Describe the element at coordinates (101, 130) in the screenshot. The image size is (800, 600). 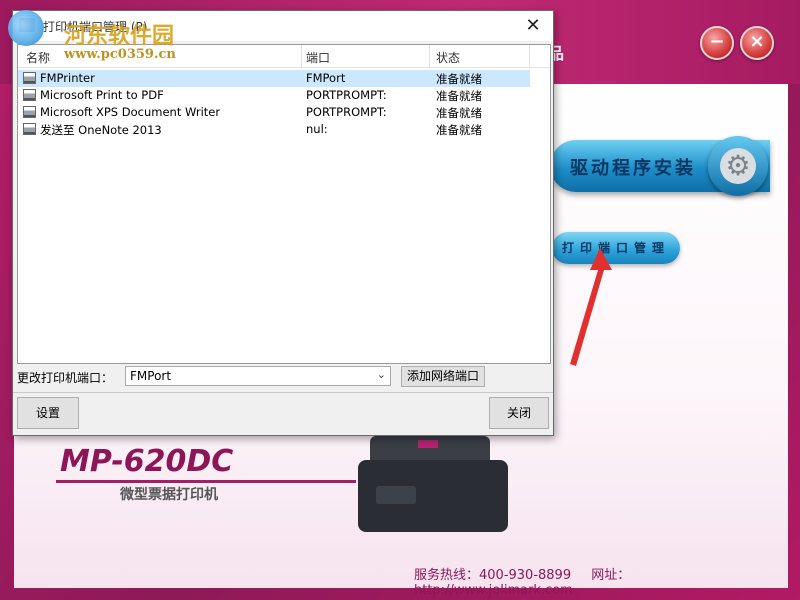
I see `printer-name: 发送至 OneNote 2013` at that location.